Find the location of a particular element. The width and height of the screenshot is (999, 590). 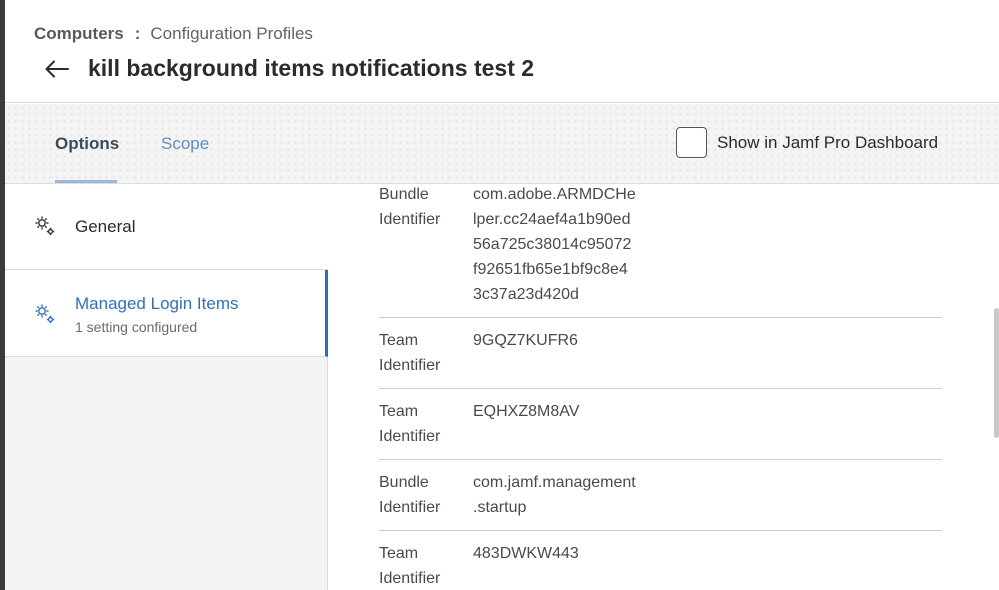

arrow-left-icon-glyph is located at coordinates (57, 69).